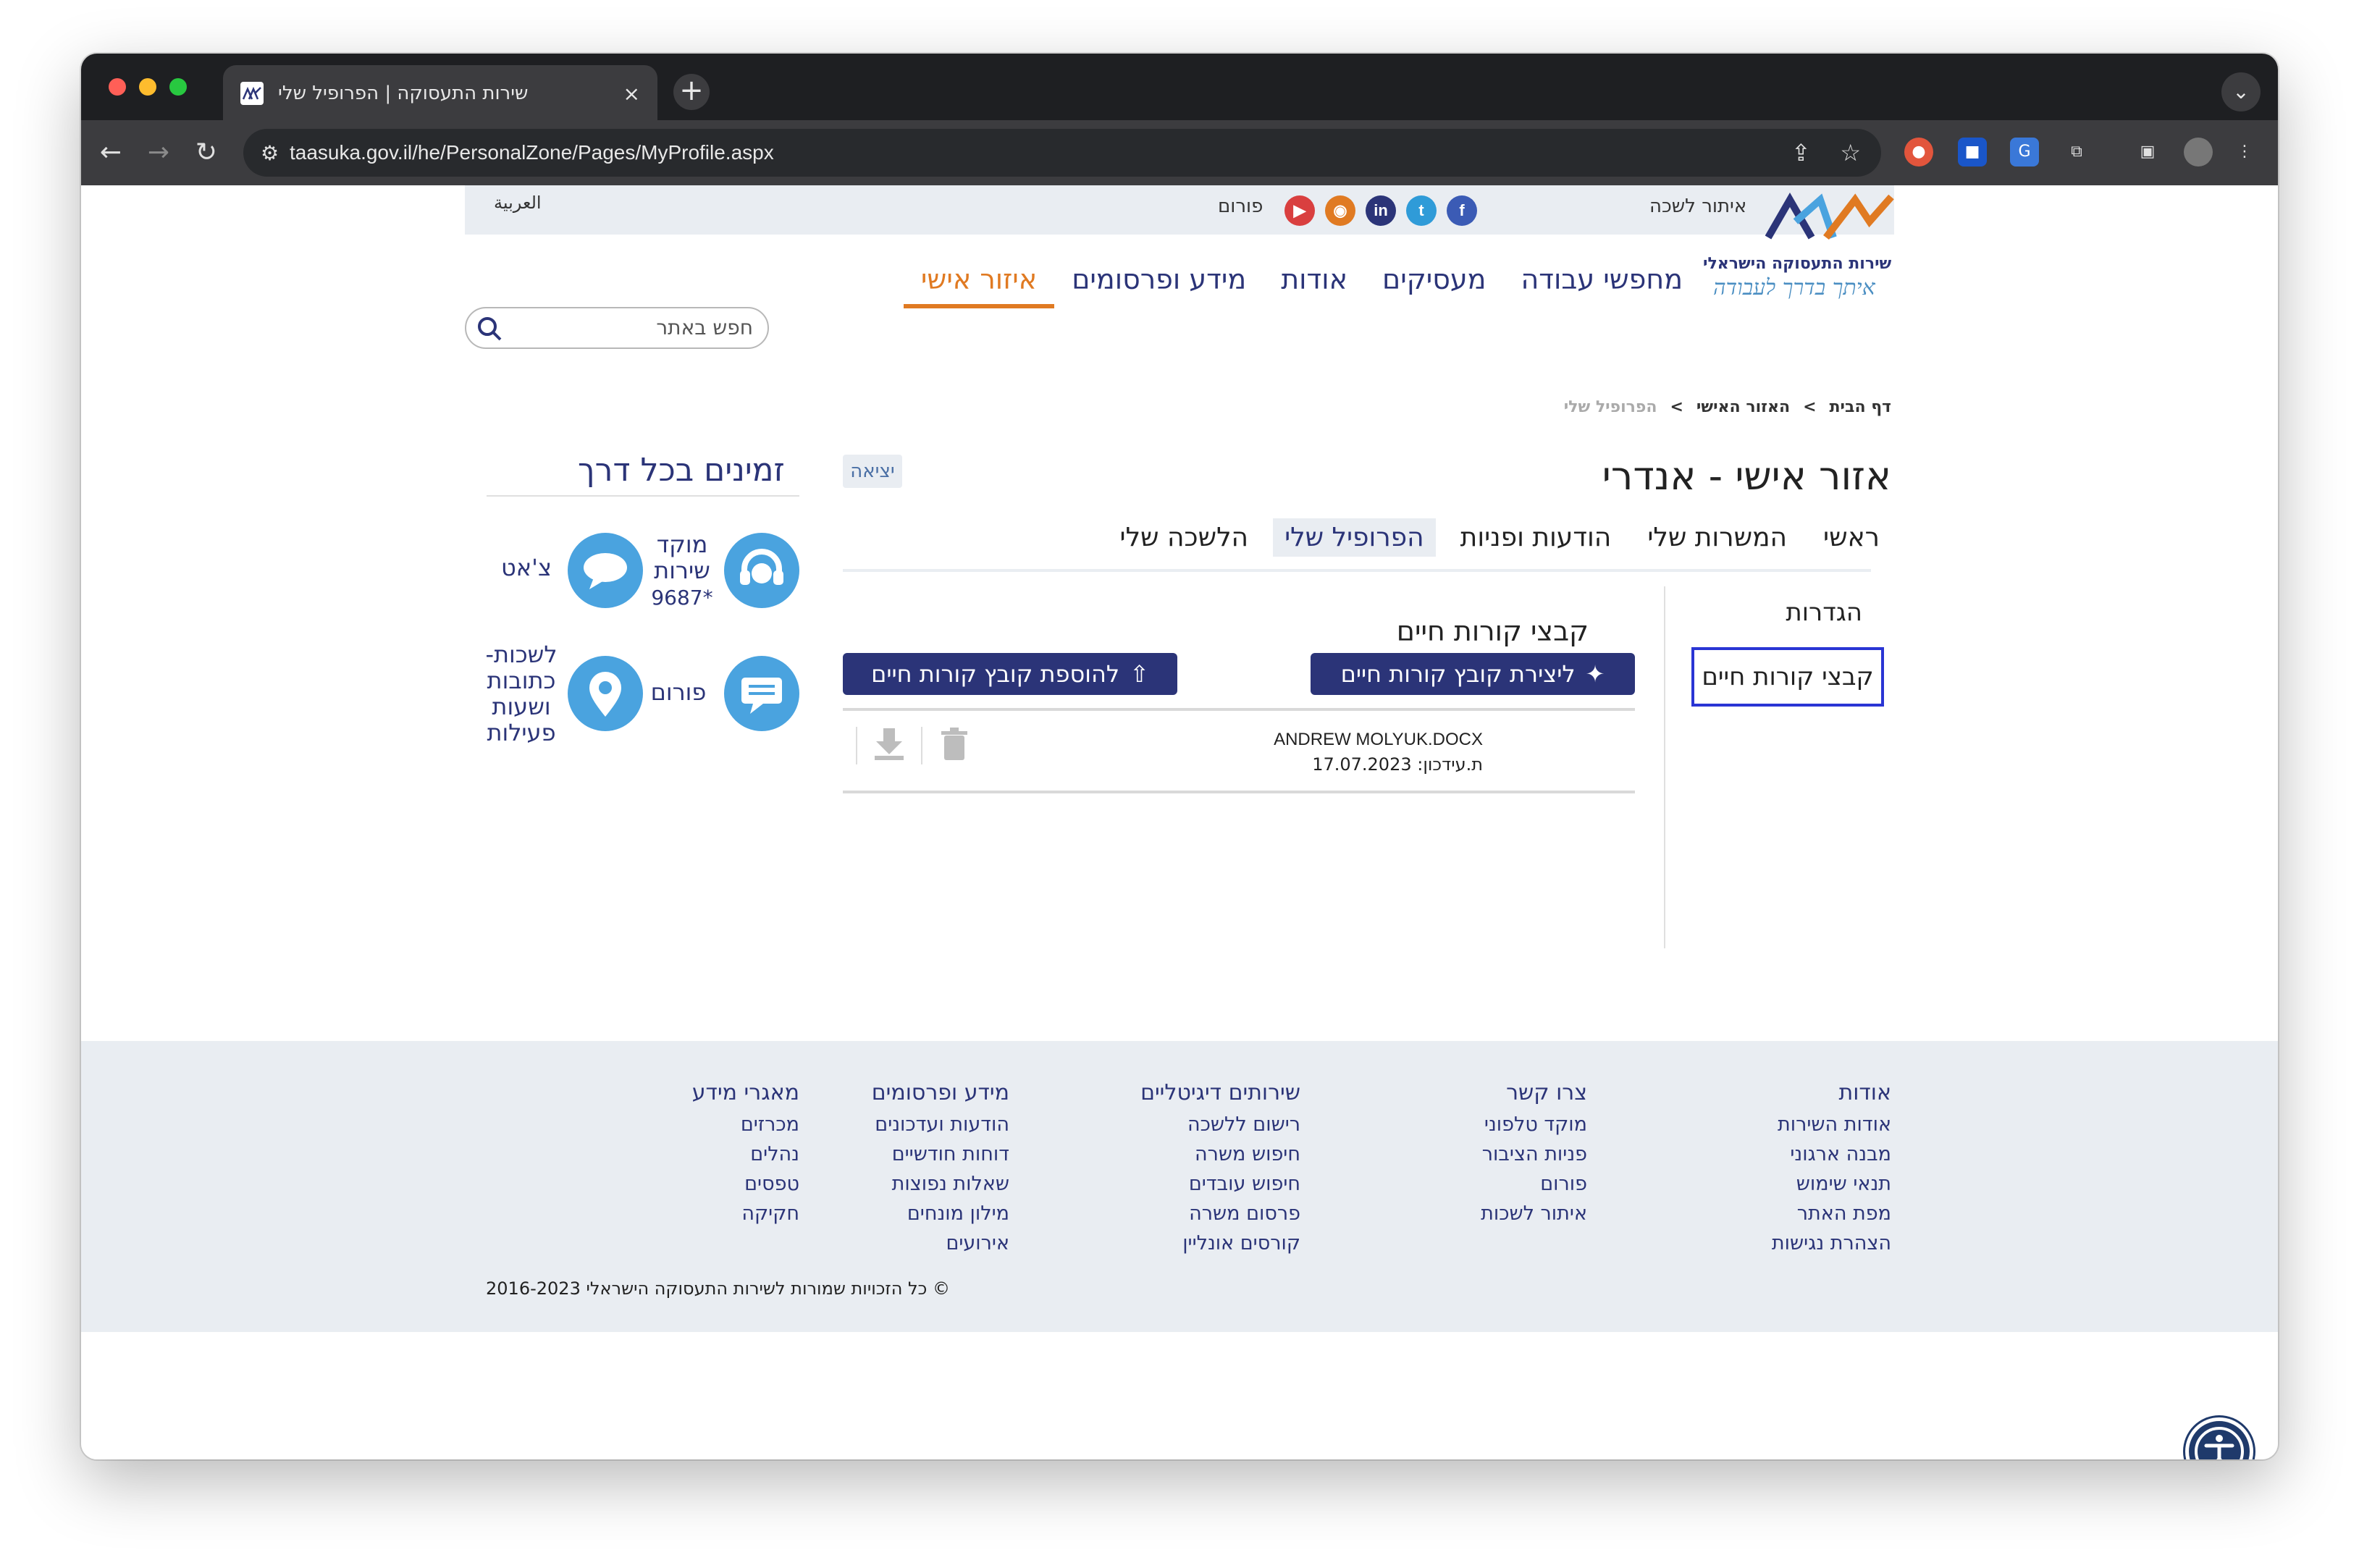 The height and width of the screenshot is (1568, 2359). Describe the element at coordinates (1158, 283) in the screenshot. I see `nav-info-publications: מידע ופרסומים` at that location.